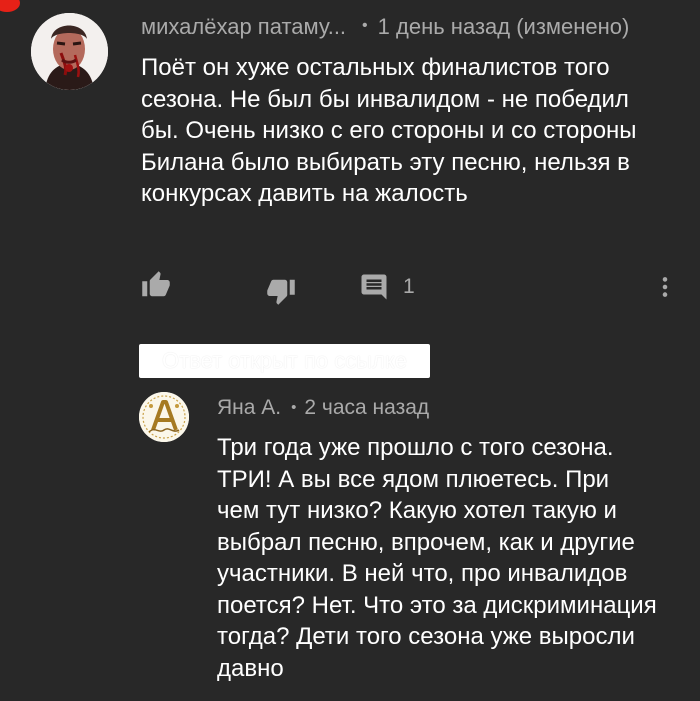 This screenshot has height=701, width=700. I want to click on reply-time: 2 часа назад, so click(367, 407).